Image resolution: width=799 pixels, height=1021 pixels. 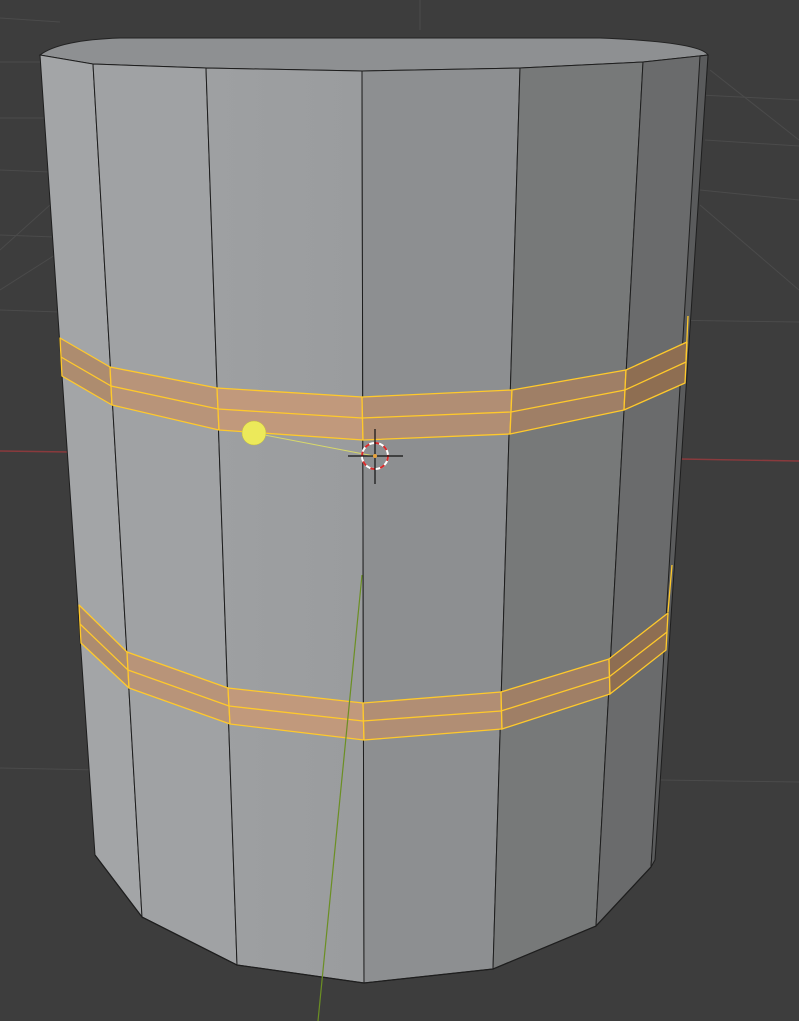 What do you see at coordinates (254, 433) in the screenshot?
I see `pivot-handle-icon` at bounding box center [254, 433].